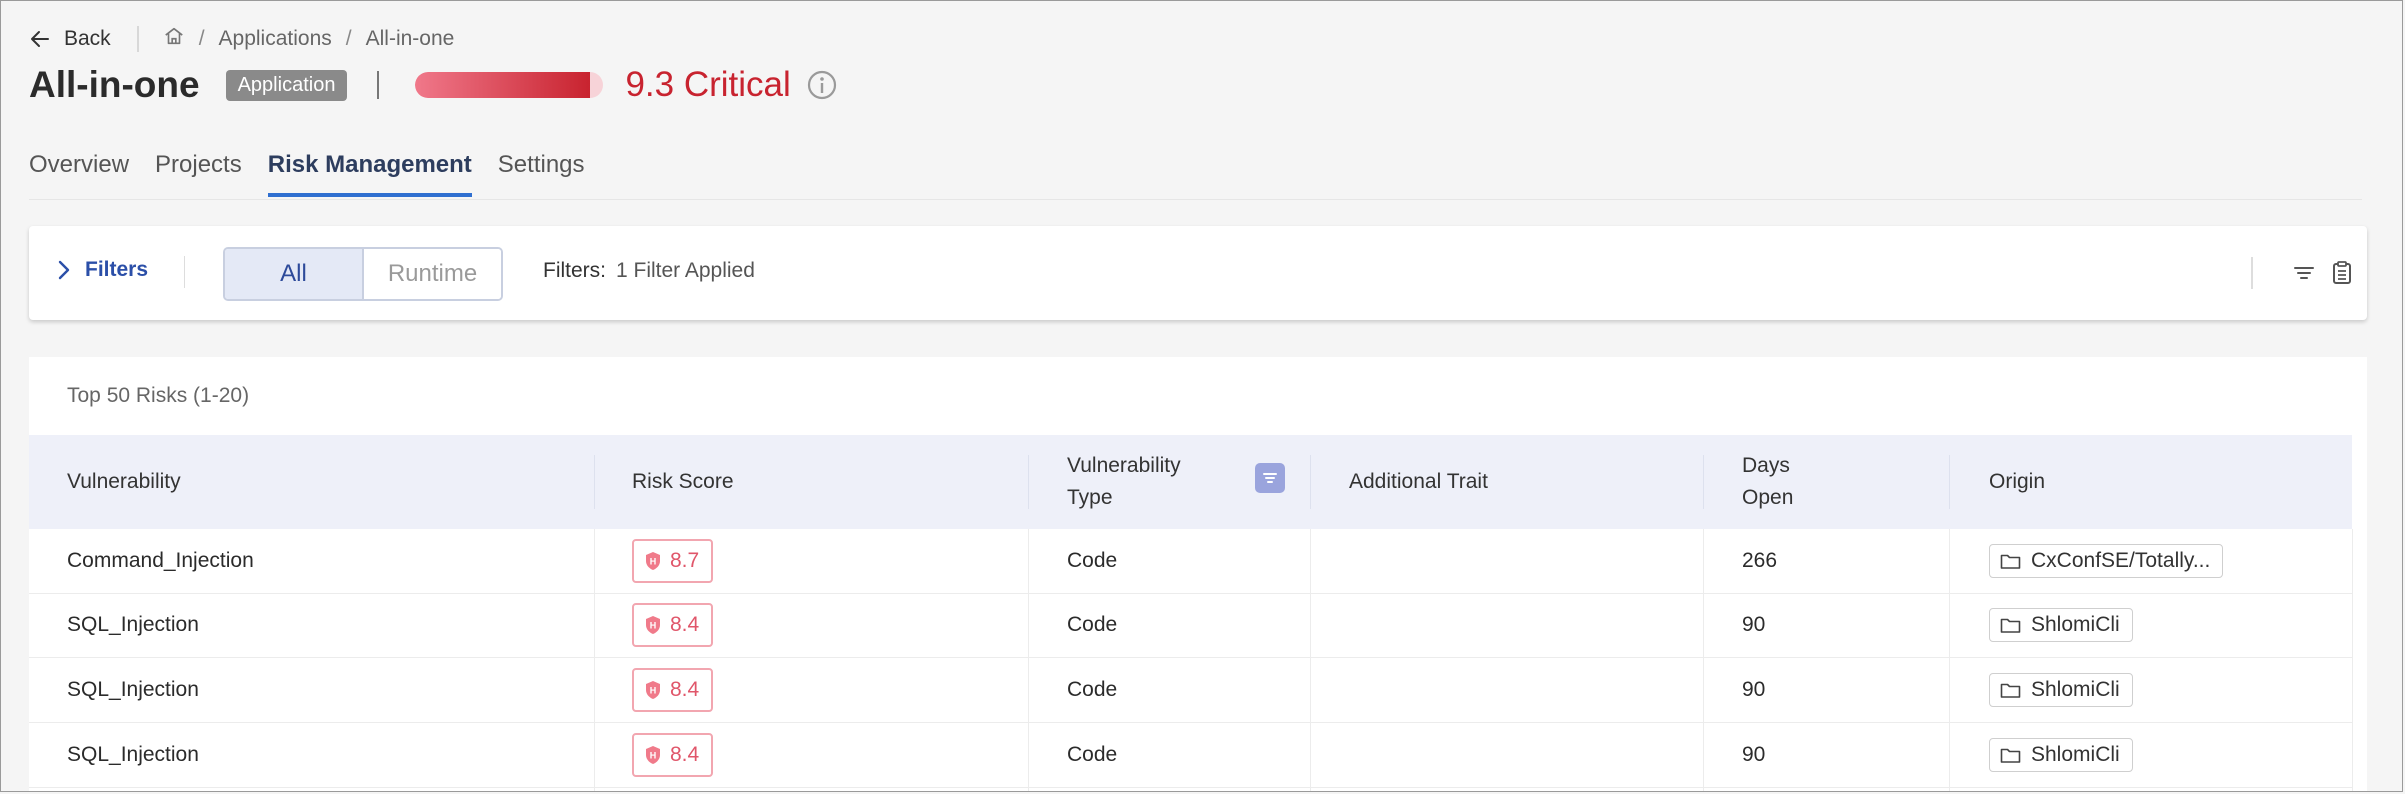  What do you see at coordinates (369, 174) in the screenshot?
I see `tab-risk-management: Risk Management` at bounding box center [369, 174].